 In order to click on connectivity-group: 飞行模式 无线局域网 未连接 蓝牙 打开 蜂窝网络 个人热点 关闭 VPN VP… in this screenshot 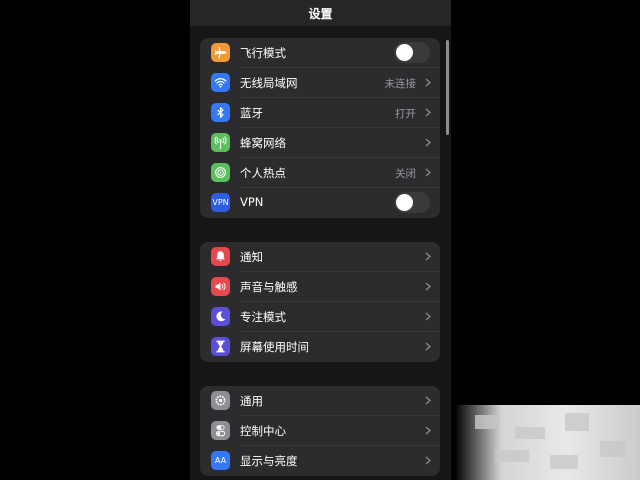, I will do `click(320, 128)`.